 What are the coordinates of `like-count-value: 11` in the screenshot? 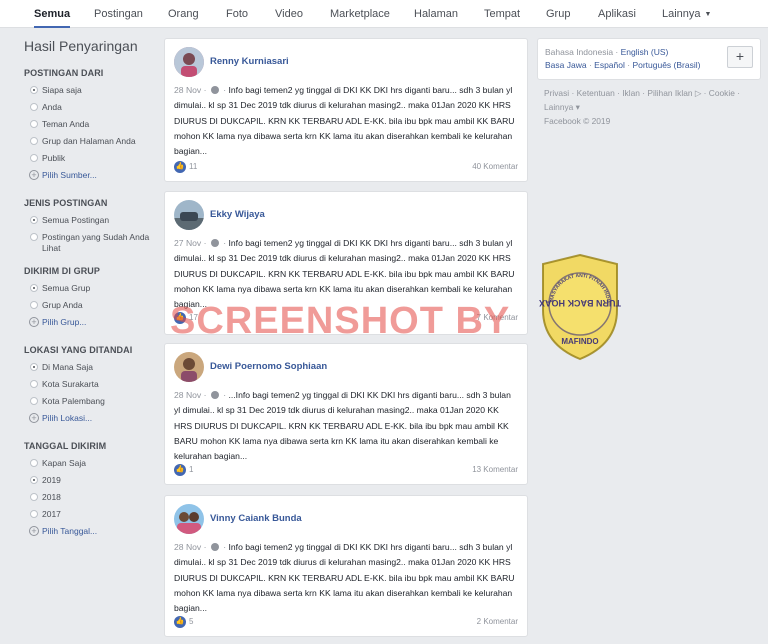 It's located at (193, 166).